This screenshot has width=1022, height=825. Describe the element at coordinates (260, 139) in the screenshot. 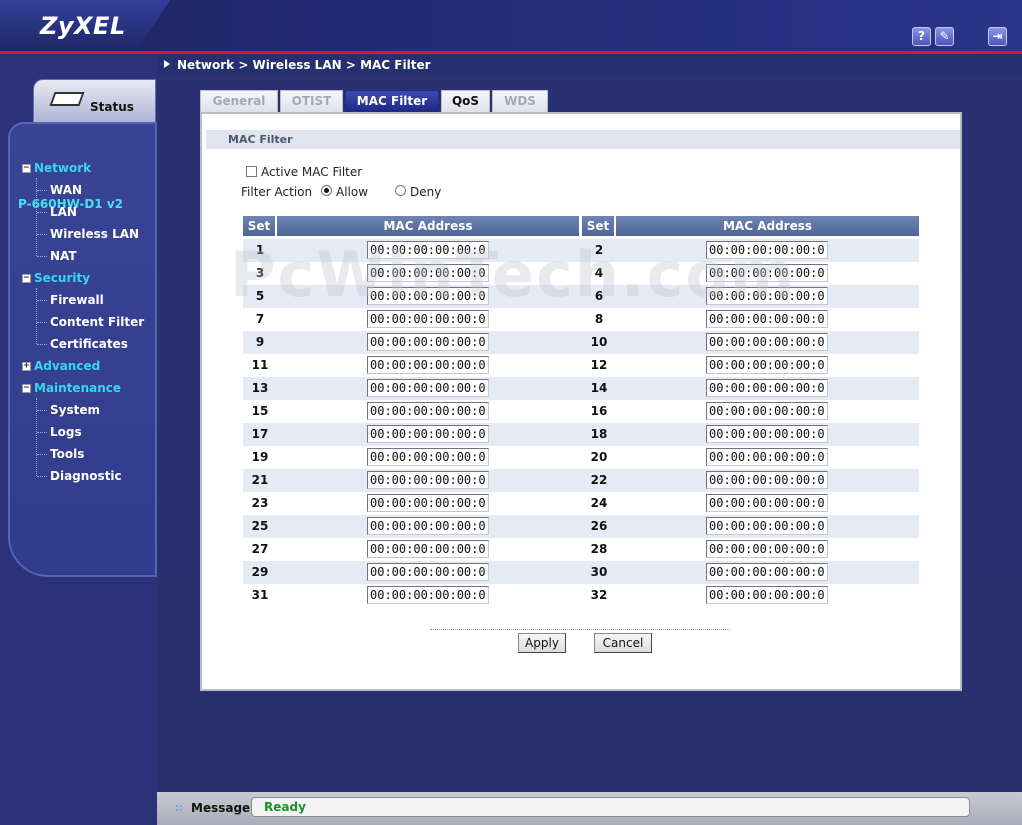

I see `panel-title: MAC Filter` at that location.